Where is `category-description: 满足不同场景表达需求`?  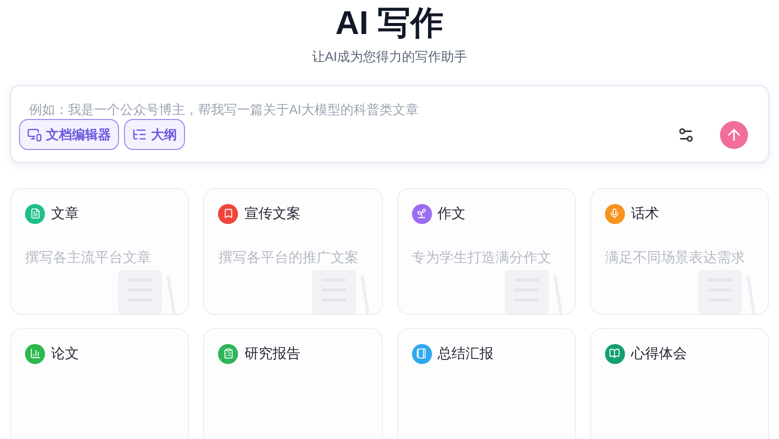
category-description: 满足不同场景表达需求 is located at coordinates (675, 257).